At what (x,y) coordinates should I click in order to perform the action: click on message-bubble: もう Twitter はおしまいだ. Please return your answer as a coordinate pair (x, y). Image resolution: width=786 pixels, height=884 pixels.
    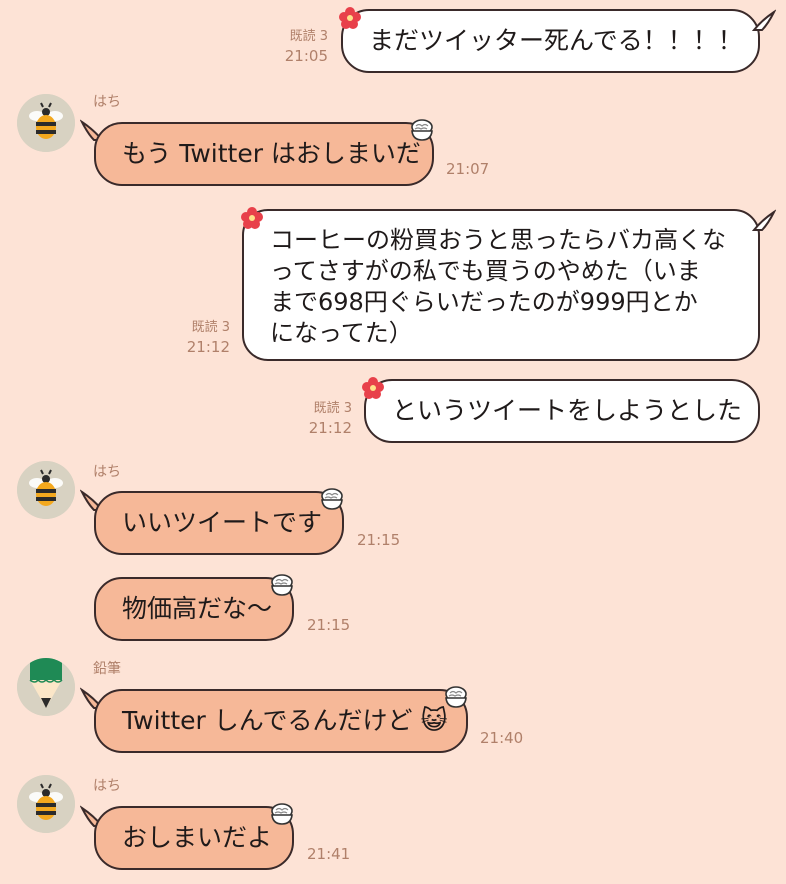
    Looking at the image, I should click on (264, 154).